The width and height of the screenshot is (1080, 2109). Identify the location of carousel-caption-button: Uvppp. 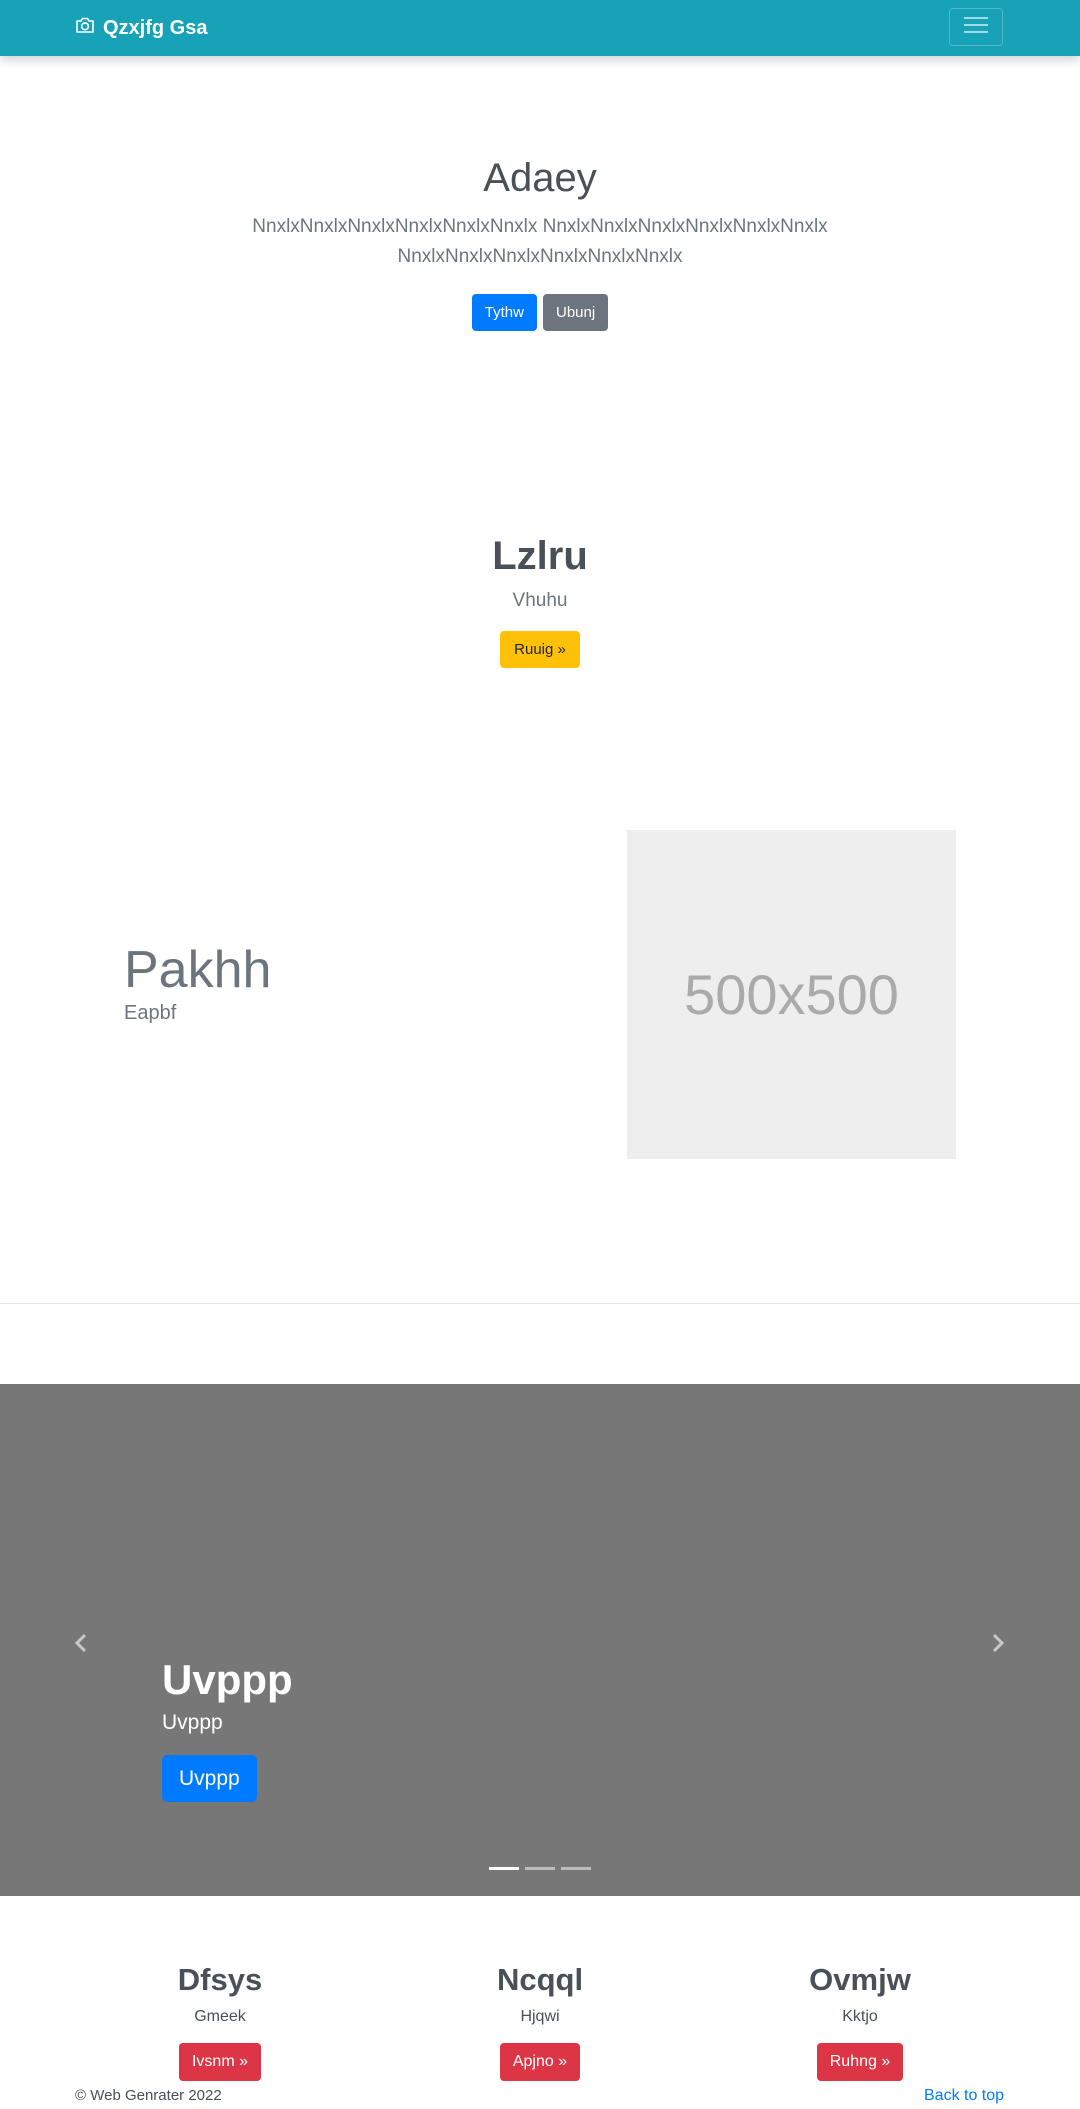
(209, 1778).